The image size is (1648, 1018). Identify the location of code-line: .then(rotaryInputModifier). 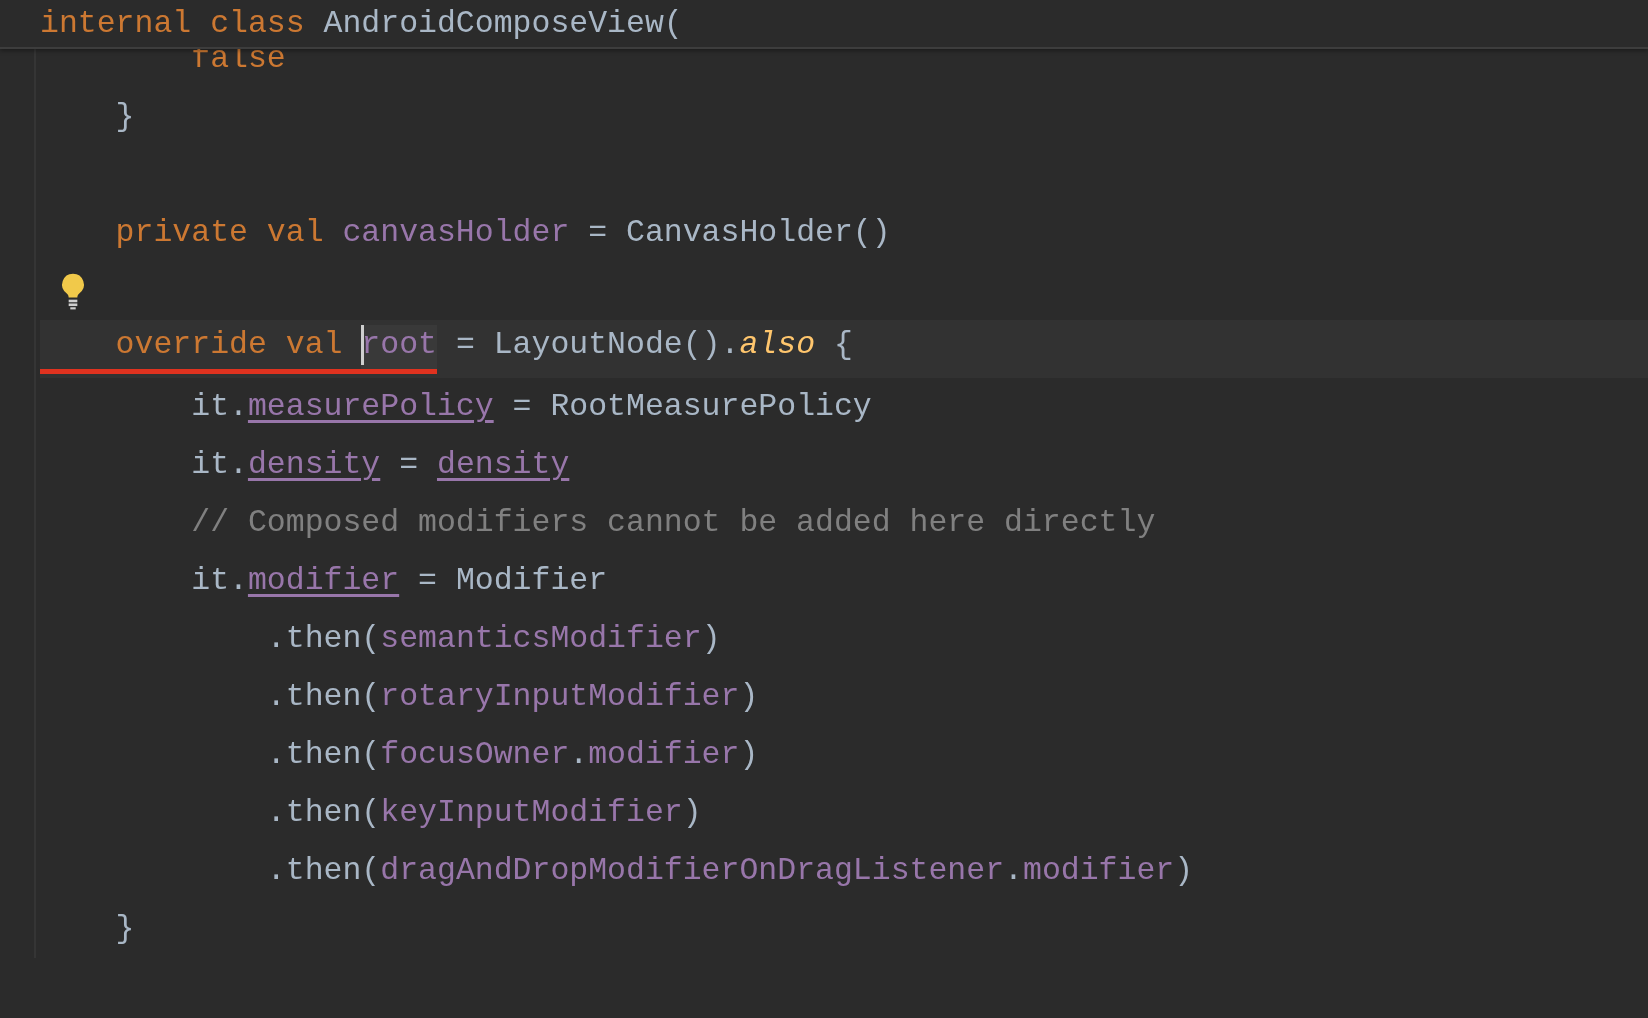
(512, 697).